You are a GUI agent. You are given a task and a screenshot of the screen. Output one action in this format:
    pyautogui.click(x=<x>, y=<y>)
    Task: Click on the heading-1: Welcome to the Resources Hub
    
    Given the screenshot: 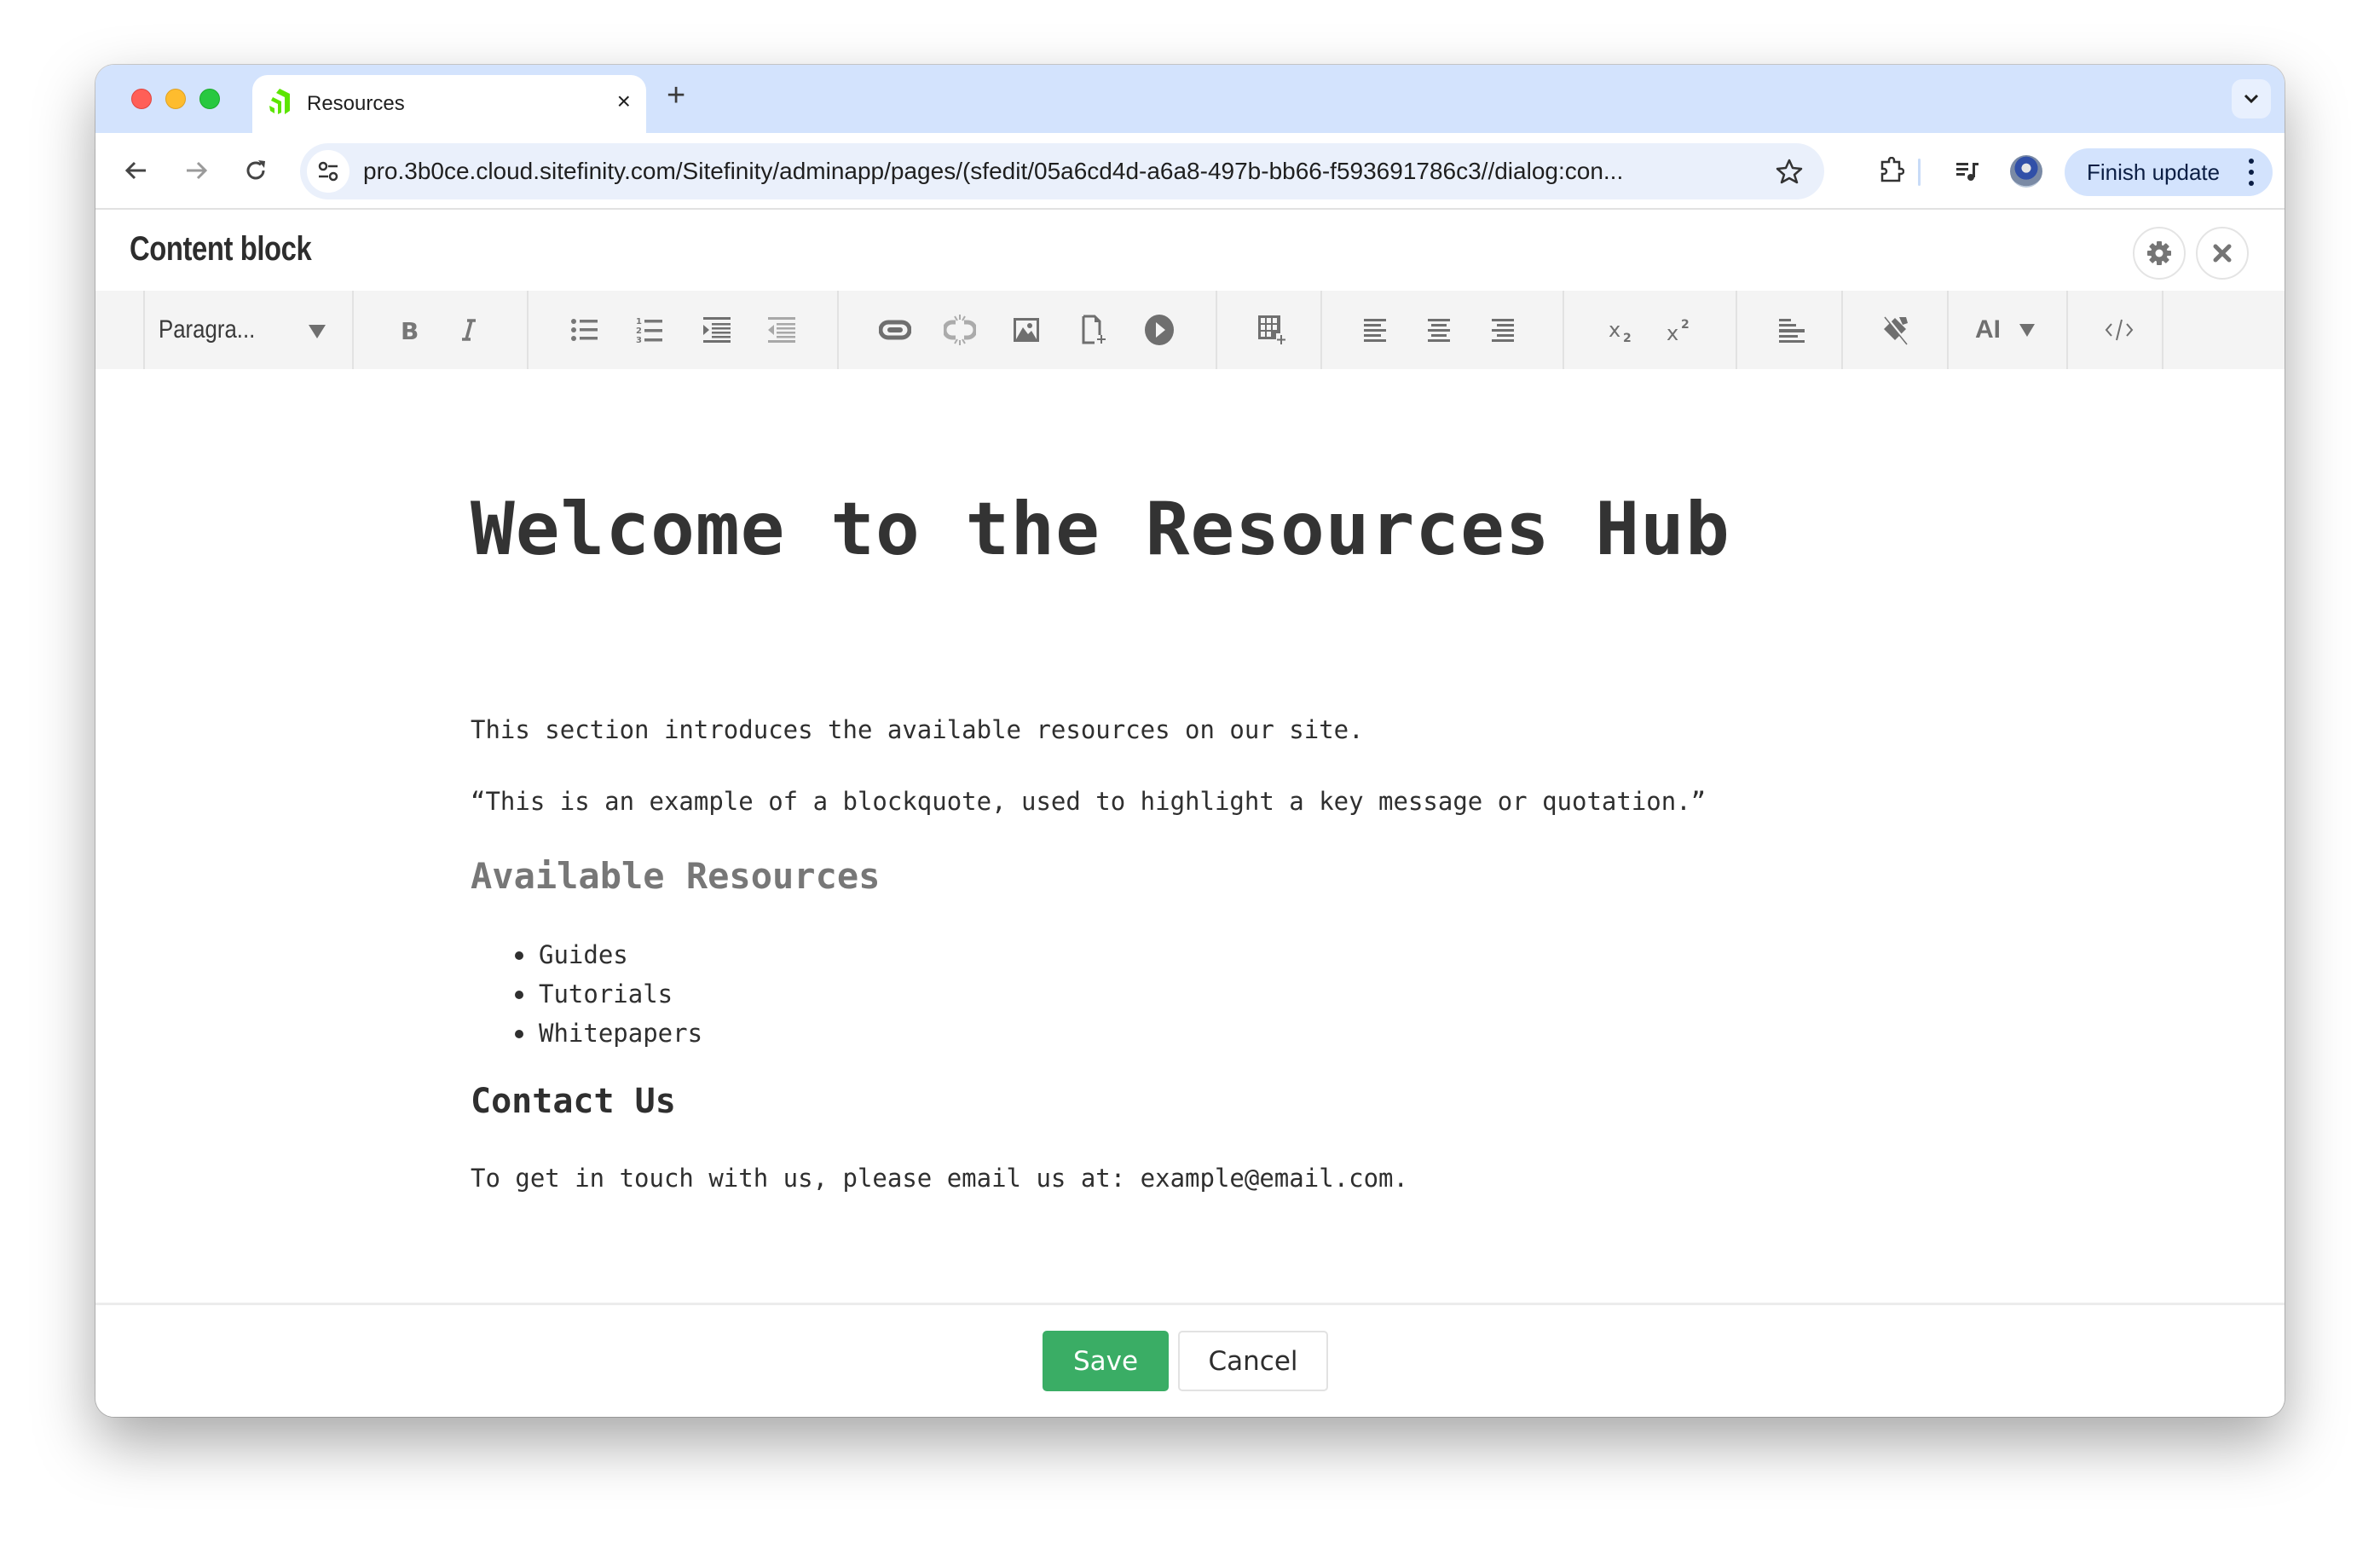 What is the action you would take?
    pyautogui.click(x=1100, y=529)
    